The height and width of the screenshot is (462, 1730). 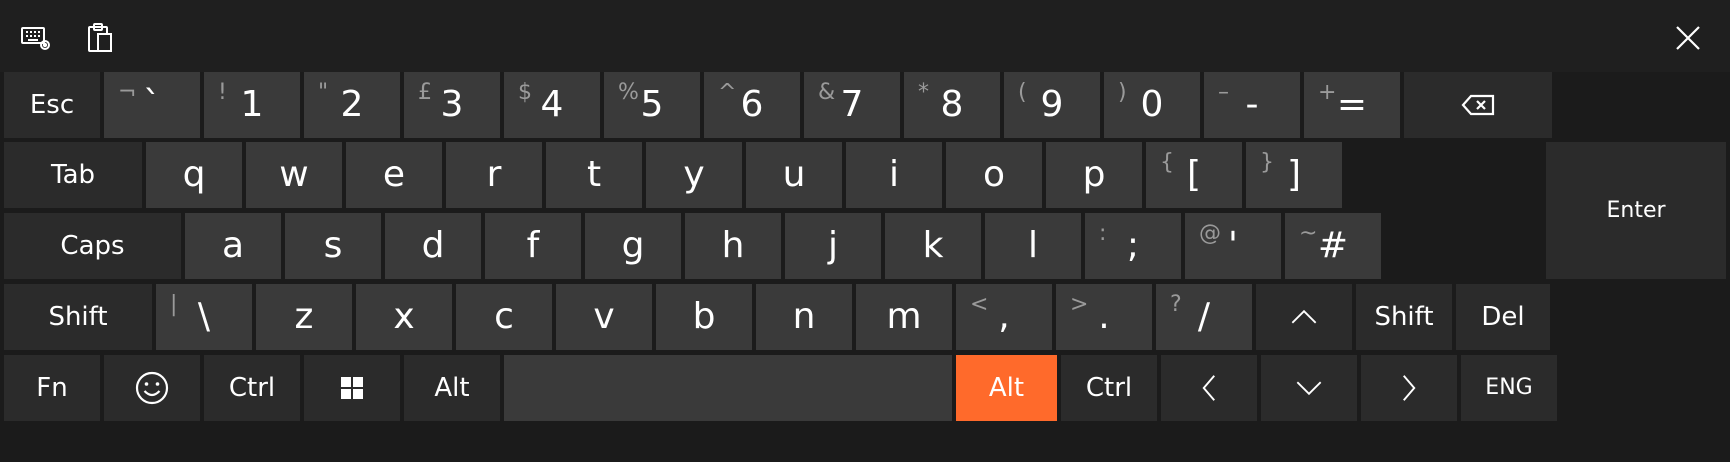 I want to click on key-b: b, so click(x=704, y=317).